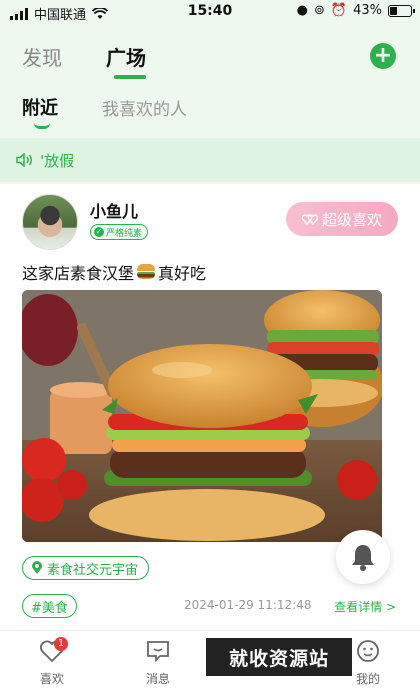 This screenshot has width=420, height=700. I want to click on username: 小鱼儿, so click(114, 210).